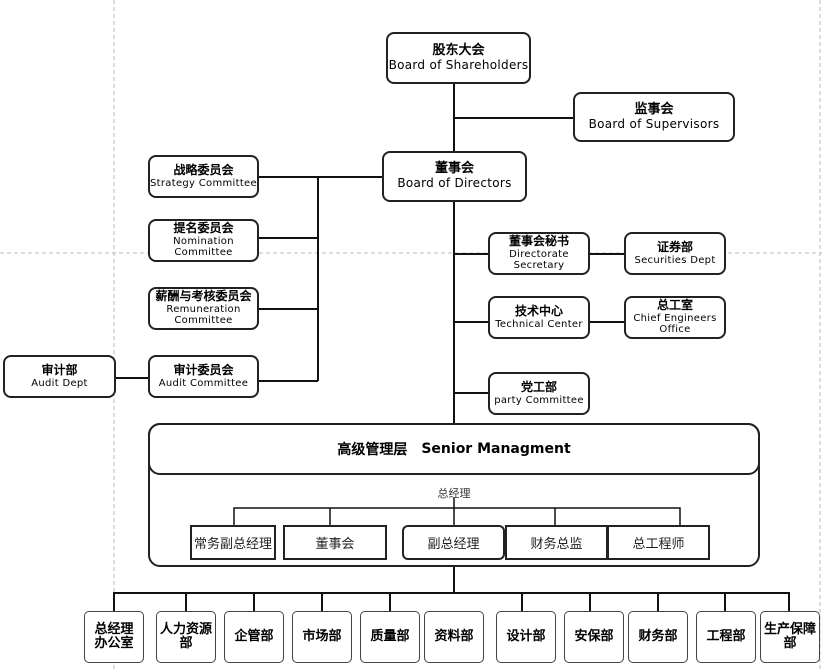  What do you see at coordinates (556, 542) in the screenshot?
I see `manager-cfo: 财务总监` at bounding box center [556, 542].